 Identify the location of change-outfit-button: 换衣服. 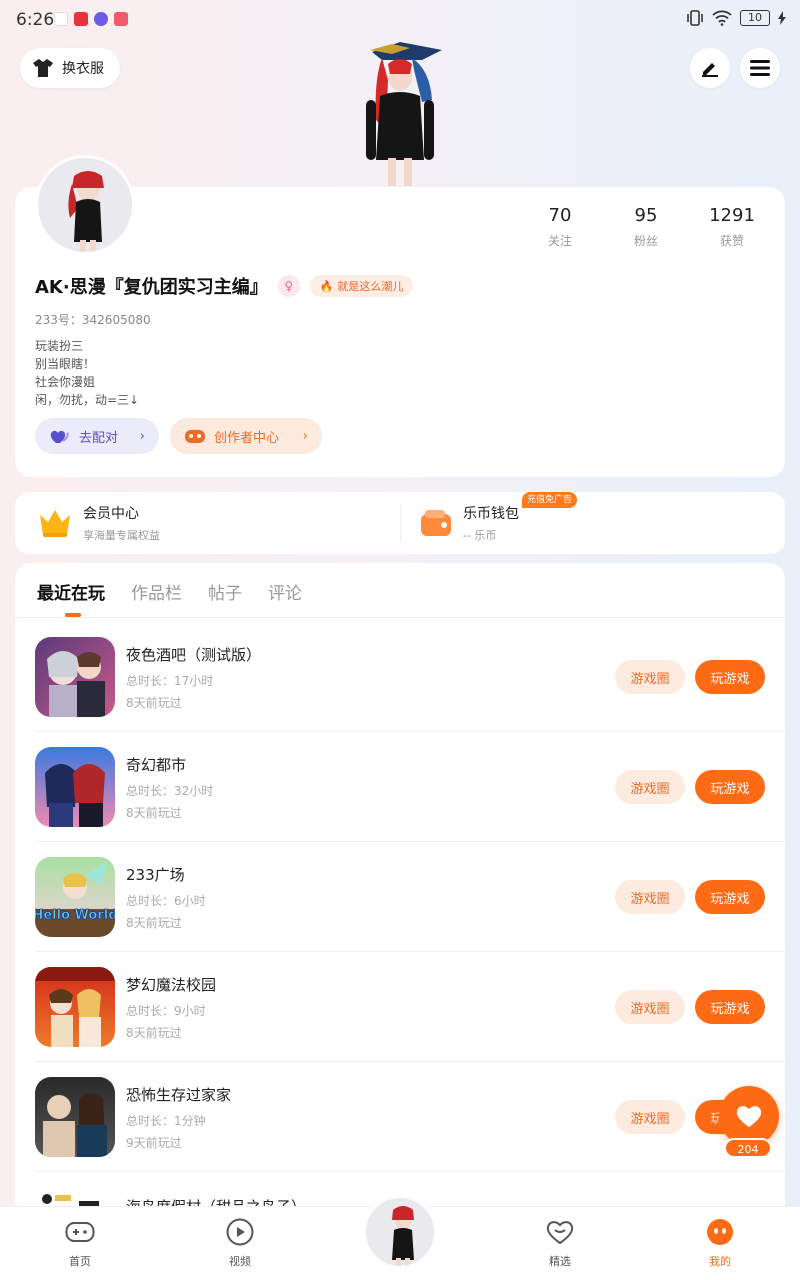
(70, 68).